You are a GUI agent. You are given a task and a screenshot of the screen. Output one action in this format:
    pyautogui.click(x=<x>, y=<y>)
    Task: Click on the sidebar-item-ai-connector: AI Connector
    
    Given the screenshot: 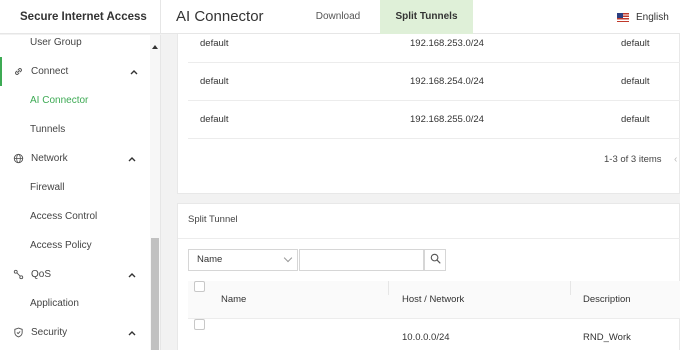 What is the action you would take?
    pyautogui.click(x=75, y=100)
    